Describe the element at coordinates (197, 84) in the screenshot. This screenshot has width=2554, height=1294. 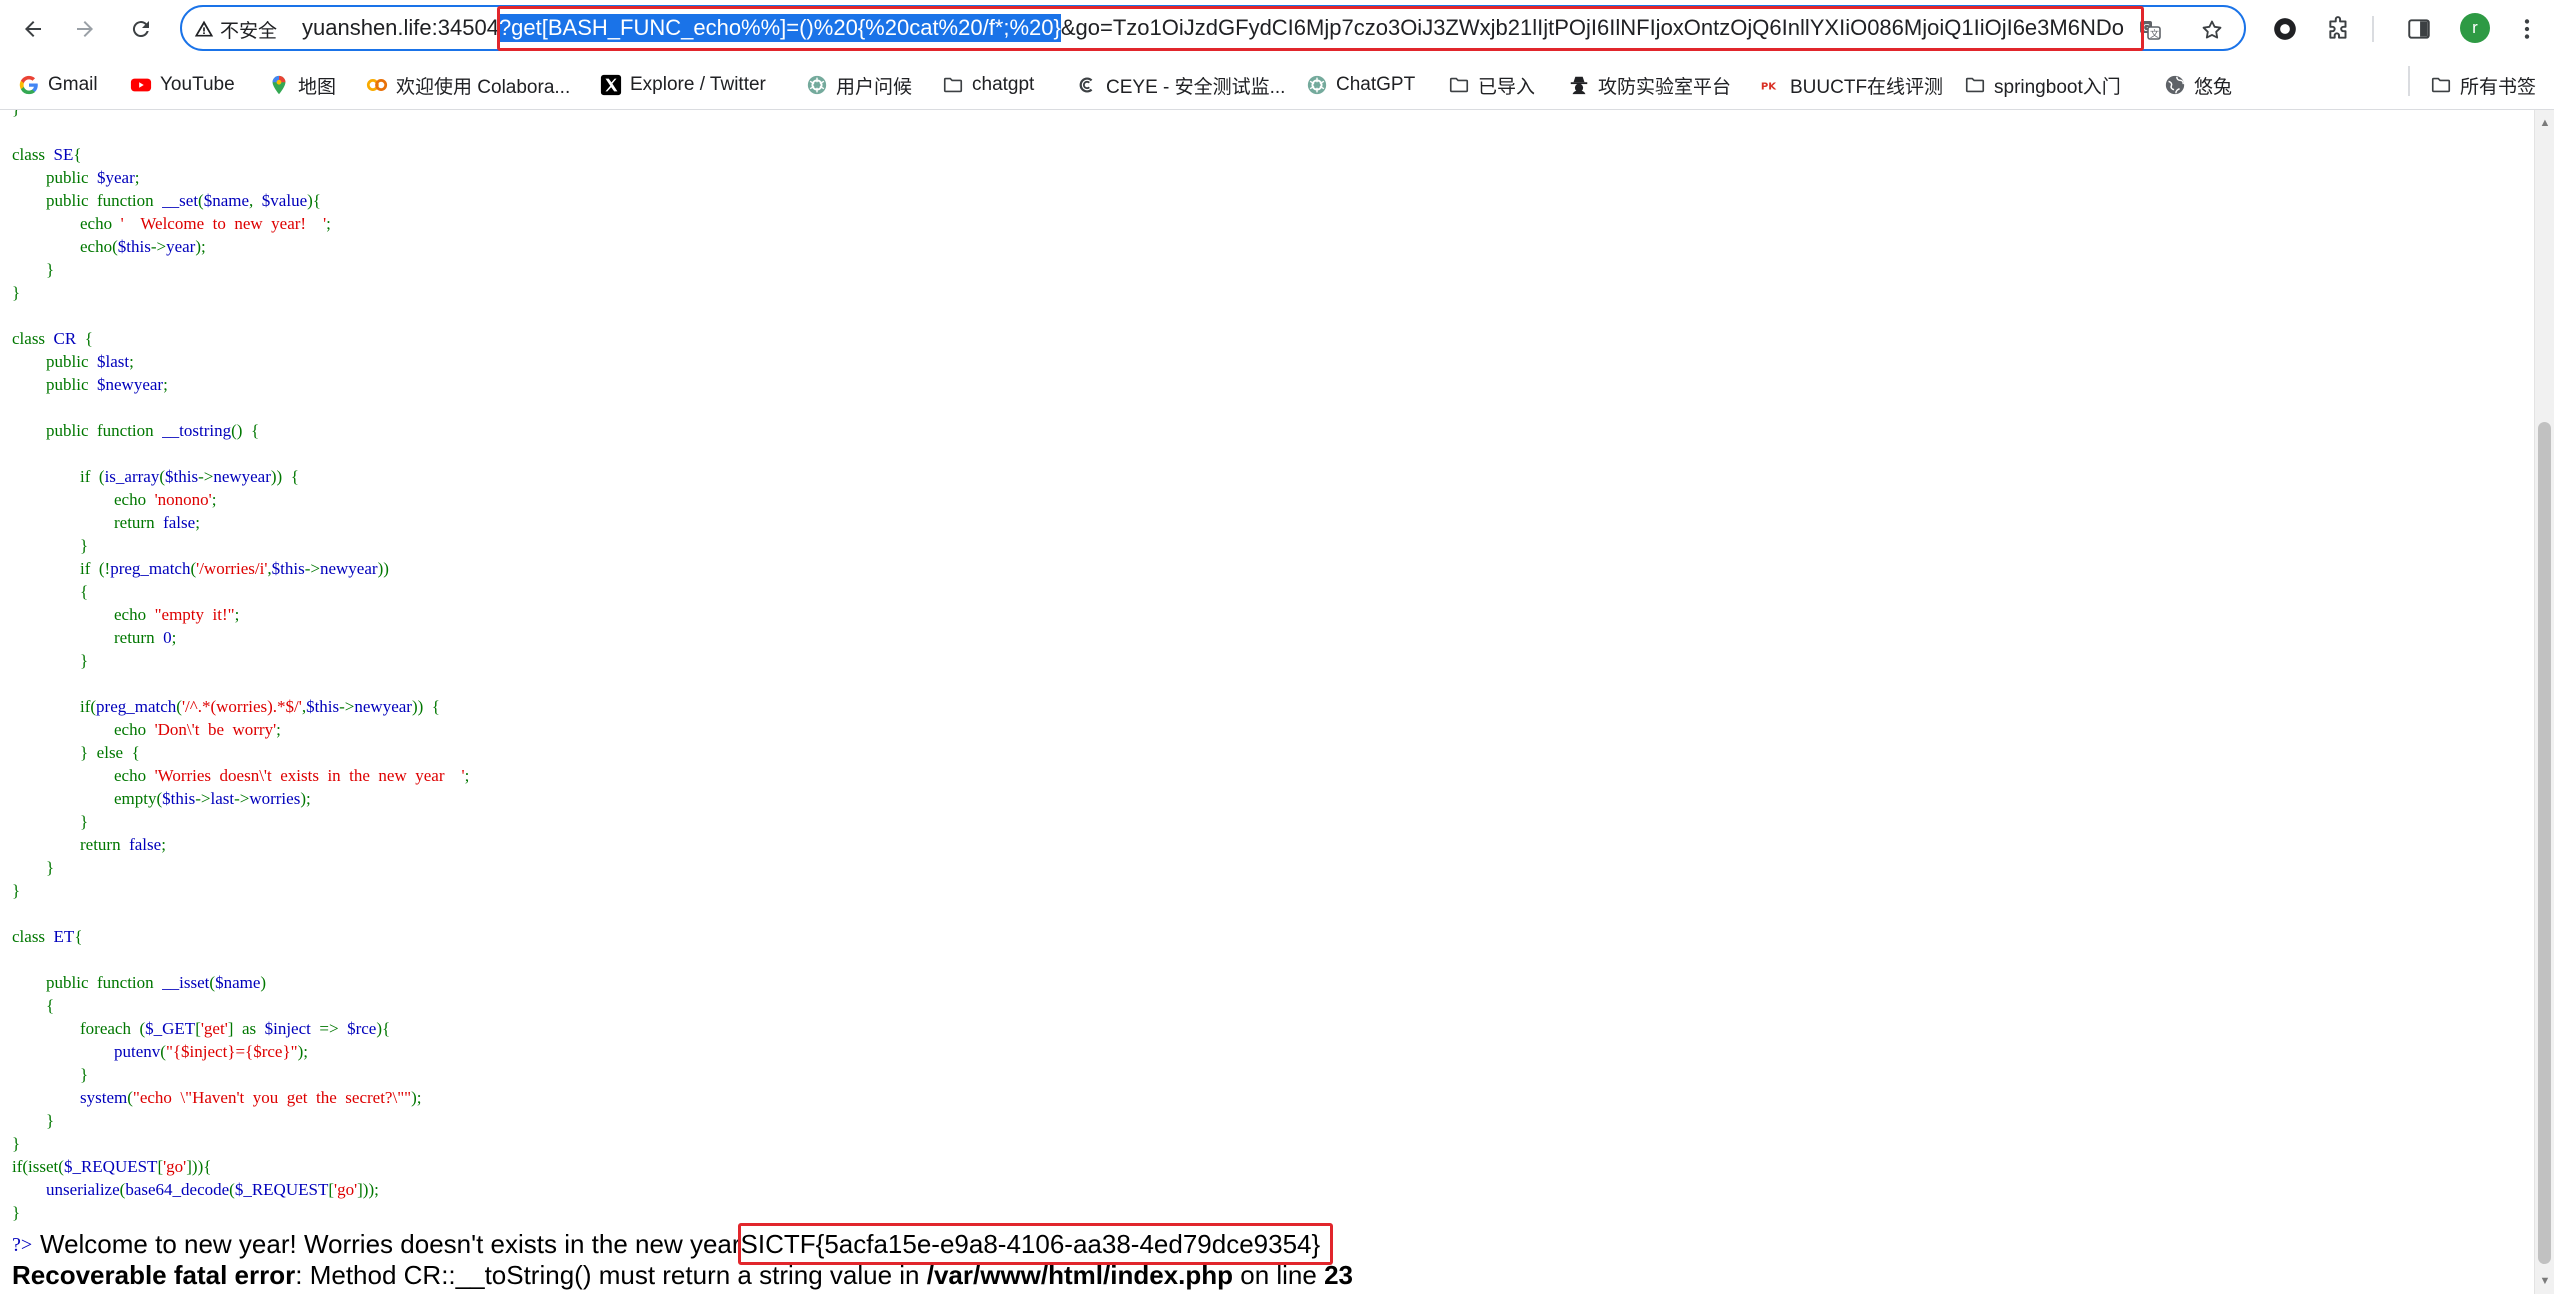
I see `bookmark-label: YouTube` at that location.